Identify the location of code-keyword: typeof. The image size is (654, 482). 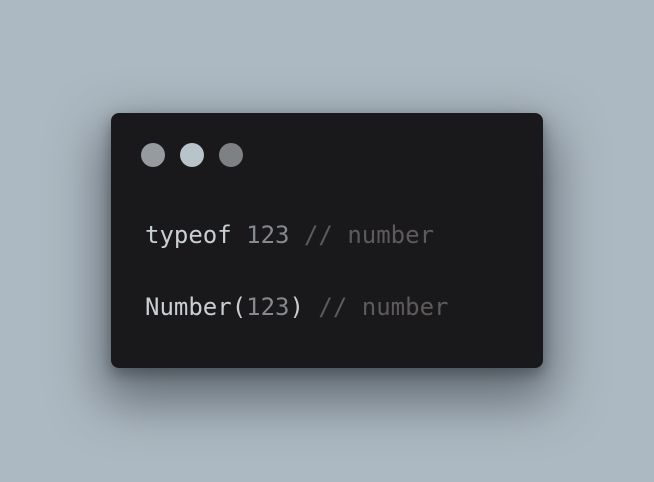
(188, 235).